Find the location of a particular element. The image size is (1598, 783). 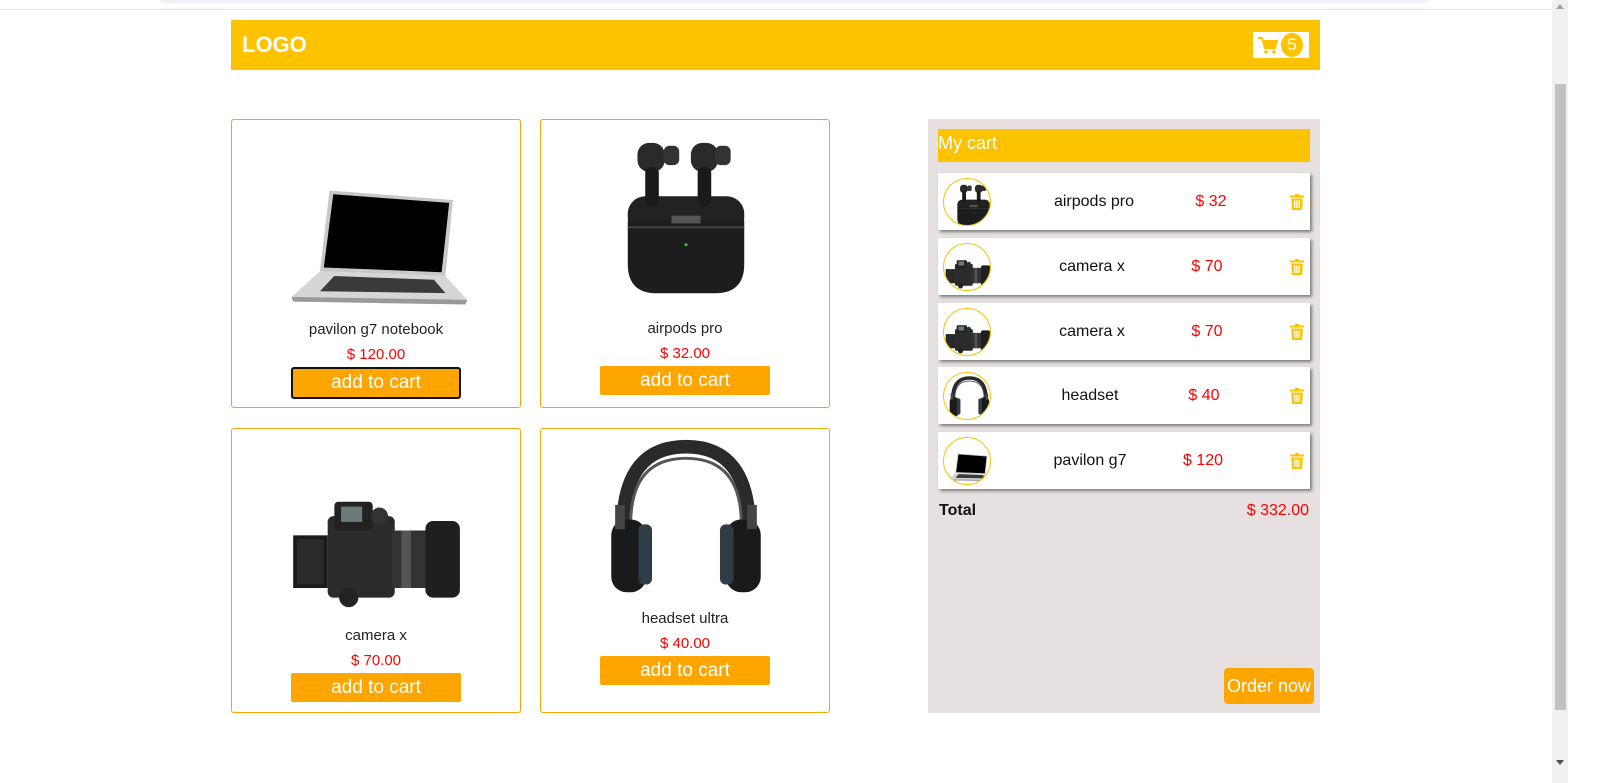

site-header: LOGO 5 is located at coordinates (775, 45).